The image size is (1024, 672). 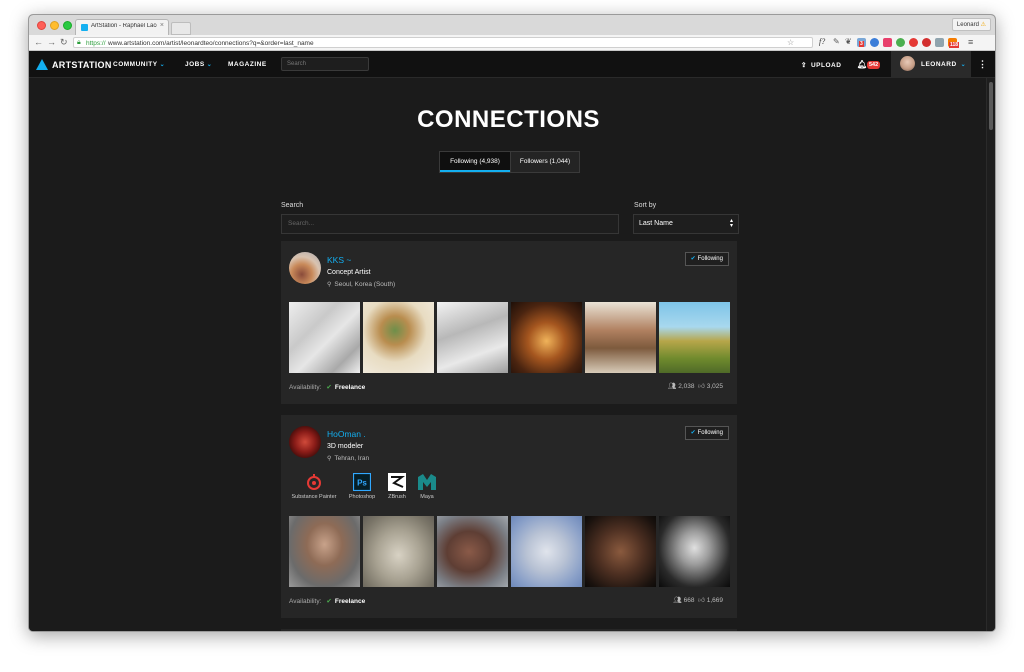 I want to click on sort-select: Last Name ▴ ▾, so click(x=686, y=224).